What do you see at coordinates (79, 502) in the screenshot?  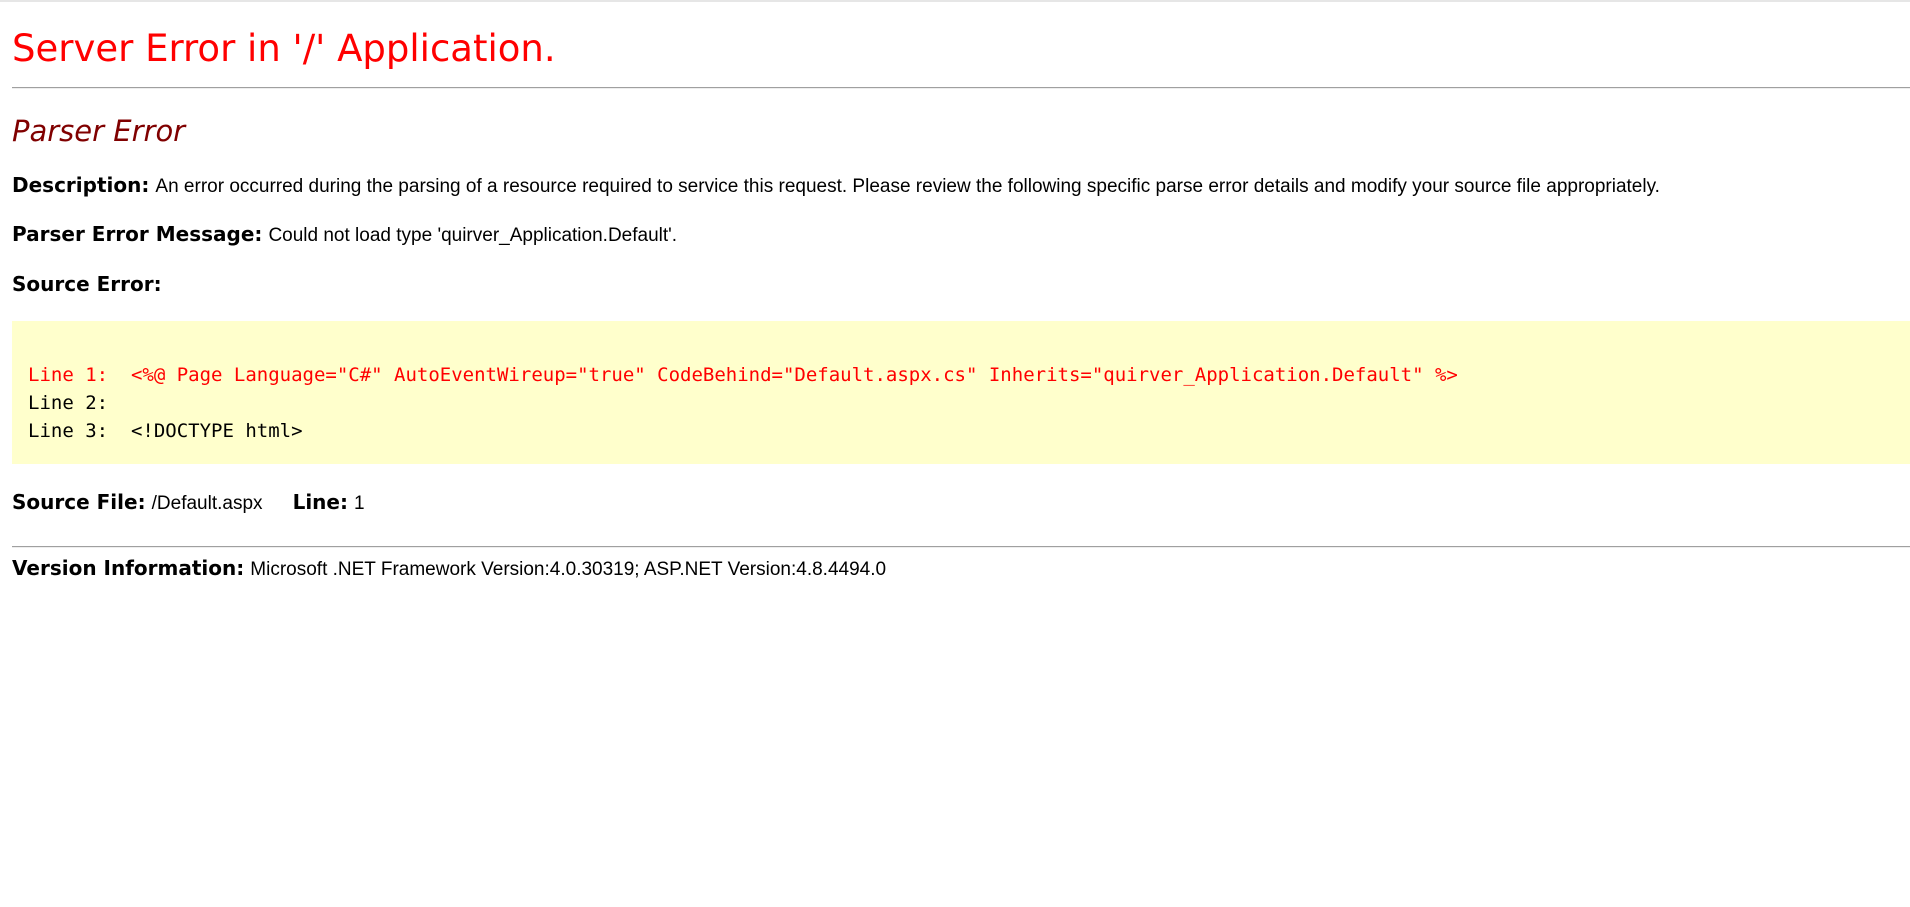 I see `source-file-label: Source File:` at bounding box center [79, 502].